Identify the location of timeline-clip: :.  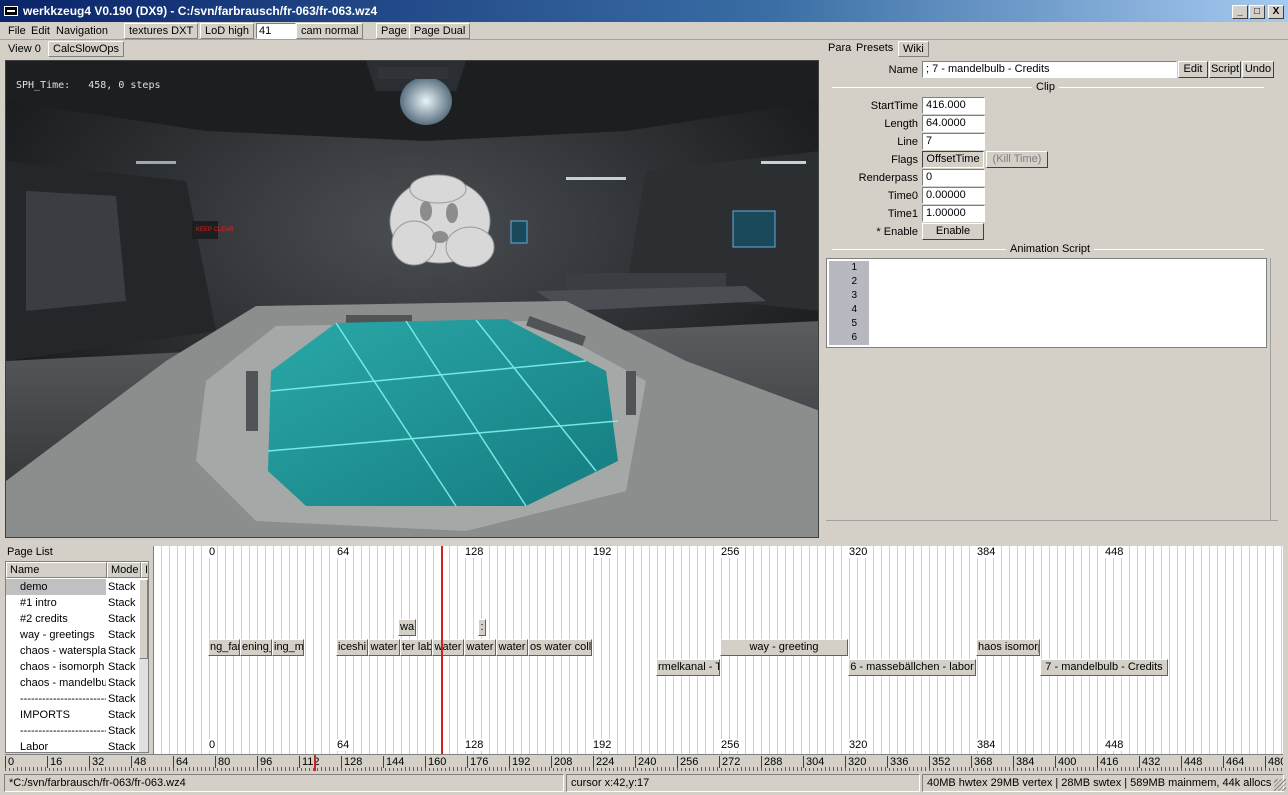
(482, 627).